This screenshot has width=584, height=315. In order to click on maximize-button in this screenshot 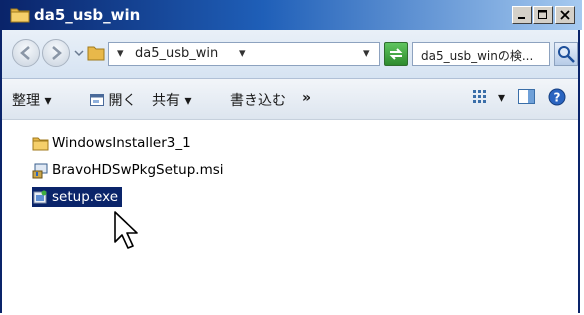, I will do `click(543, 15)`.